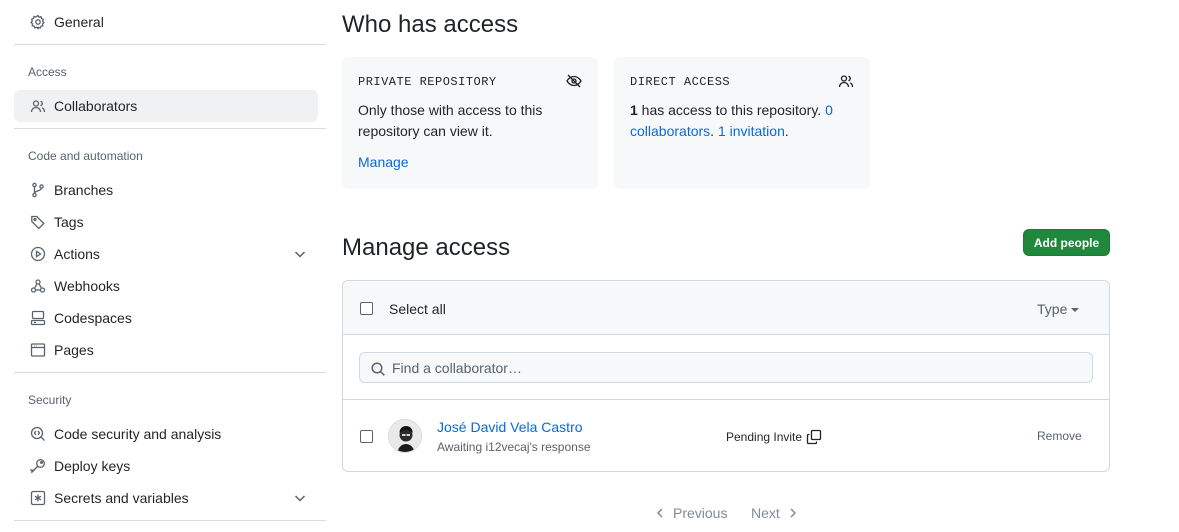 The height and width of the screenshot is (532, 1179). Describe the element at coordinates (69, 222) in the screenshot. I see `sidebar-item-label: Tags` at that location.